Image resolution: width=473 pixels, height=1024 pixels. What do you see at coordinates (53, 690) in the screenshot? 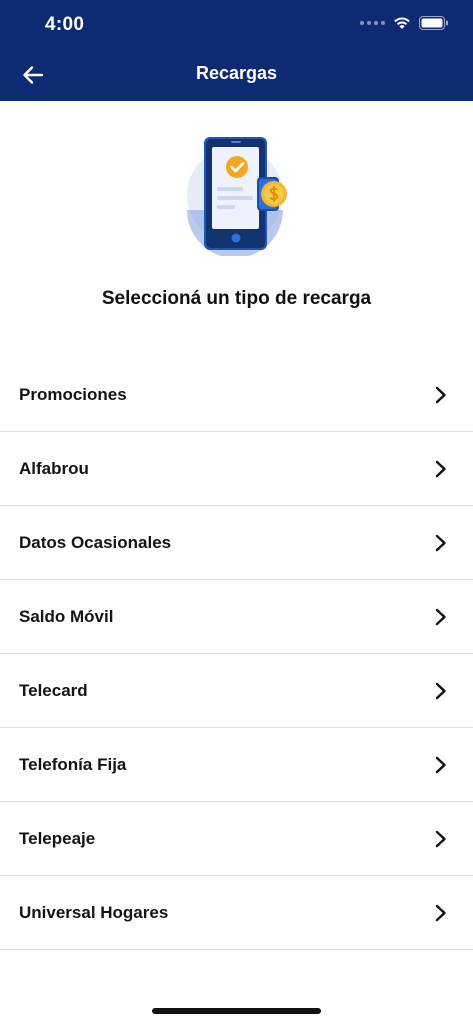
I see `list-item-label: Telecard` at bounding box center [53, 690].